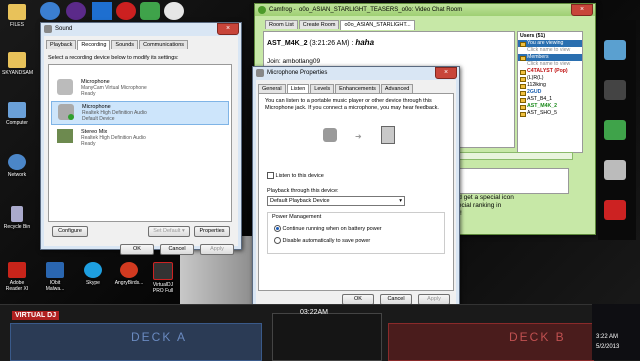 The image size is (640, 361). I want to click on user-item: AST_SHO_5, so click(550, 113).